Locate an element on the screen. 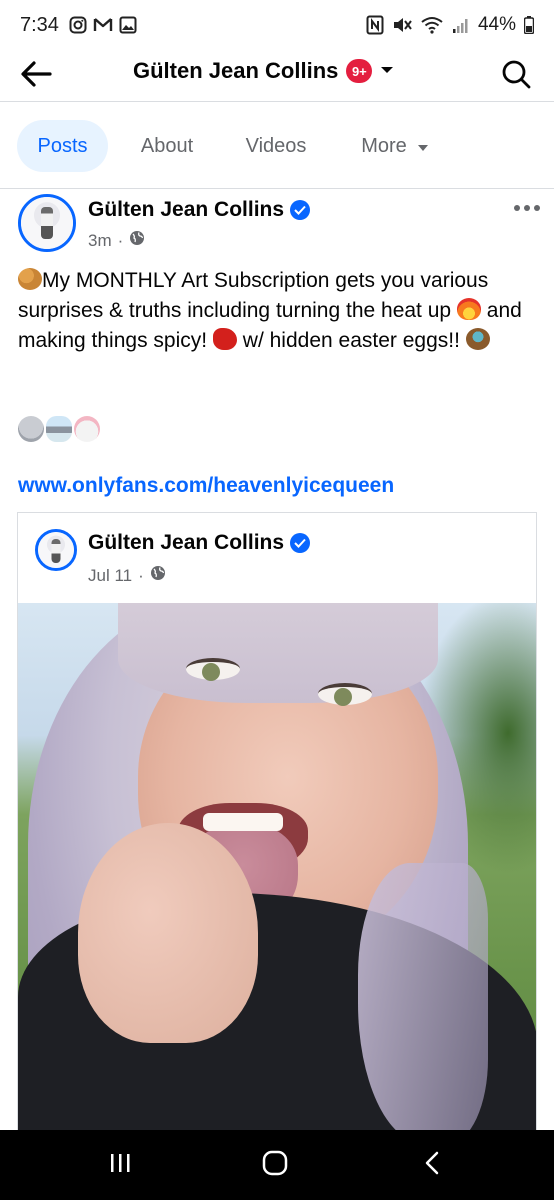  avatar is located at coordinates (47, 223).